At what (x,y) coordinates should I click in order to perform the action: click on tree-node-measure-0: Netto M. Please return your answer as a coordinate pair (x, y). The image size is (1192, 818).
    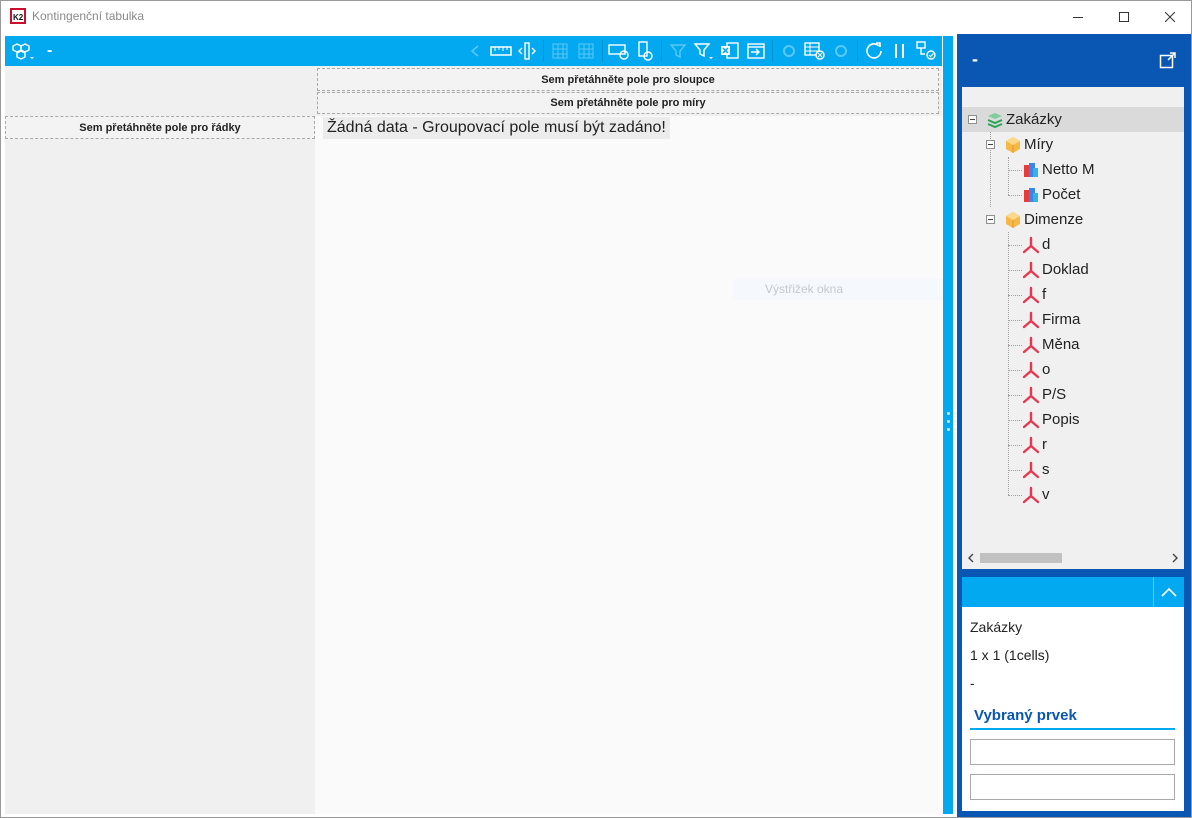
    Looking at the image, I should click on (1058, 169).